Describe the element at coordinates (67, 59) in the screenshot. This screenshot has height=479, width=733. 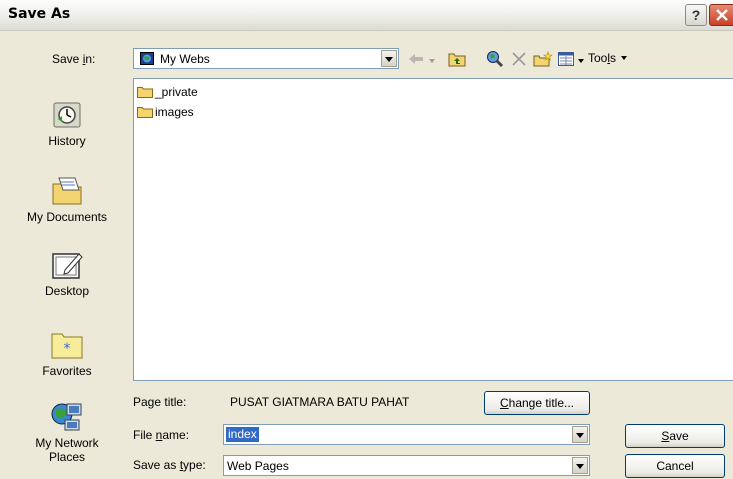
I see `save-in-label-pre: Save` at that location.